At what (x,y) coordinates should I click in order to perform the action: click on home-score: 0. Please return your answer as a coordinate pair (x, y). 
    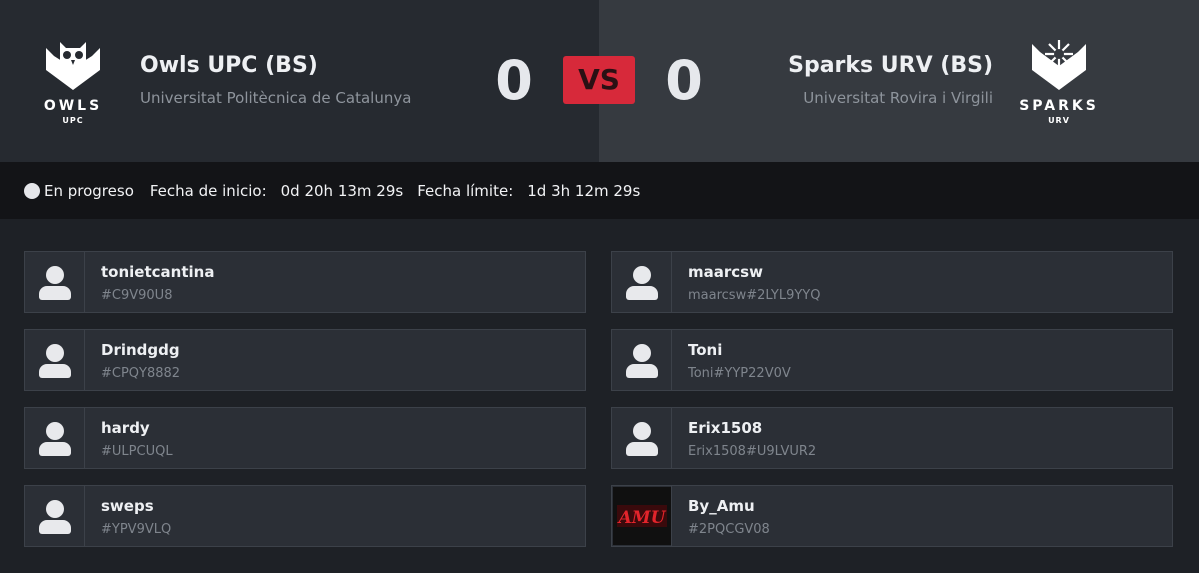
    Looking at the image, I should click on (514, 80).